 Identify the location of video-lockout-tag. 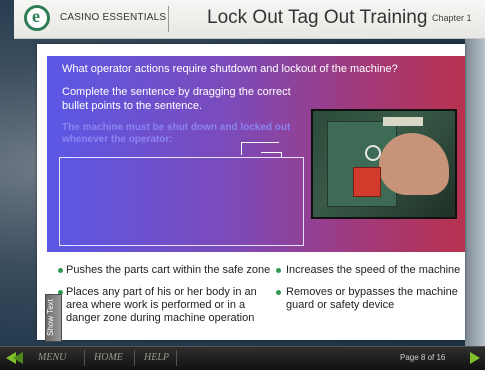
(367, 182).